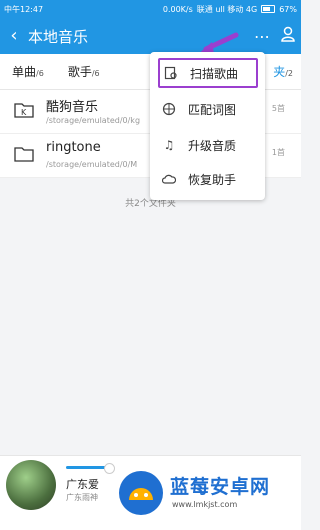 The width and height of the screenshot is (320, 530). I want to click on folder-name: ringtone, so click(73, 147).